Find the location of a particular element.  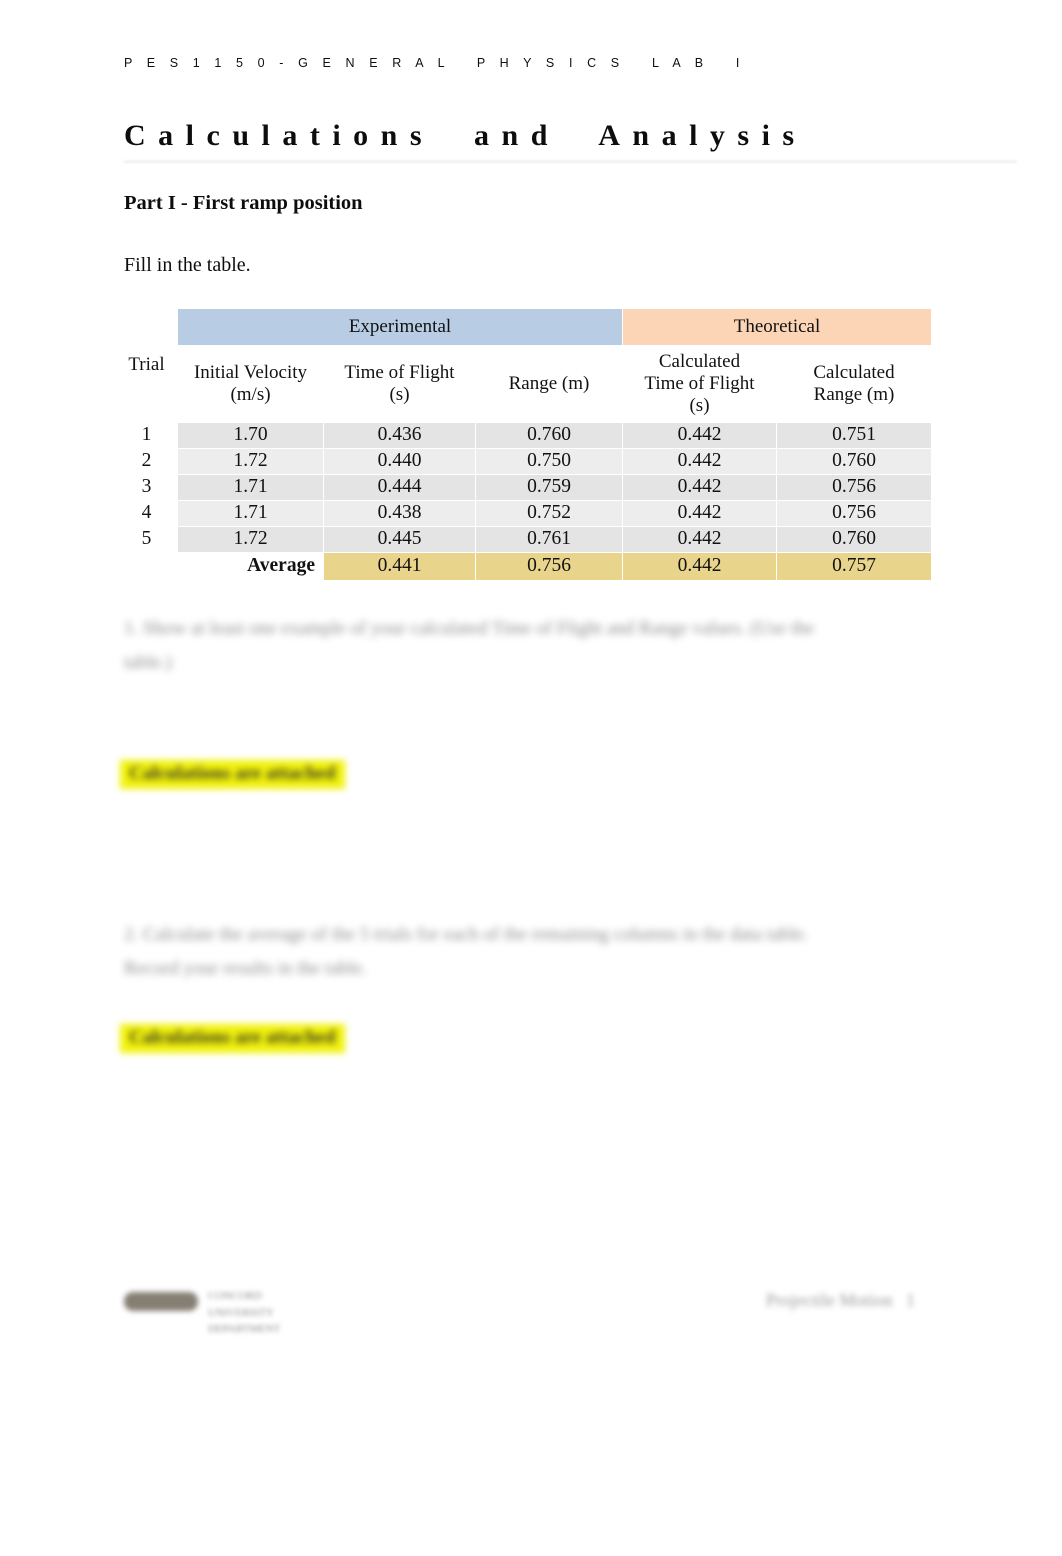

cell-trial: 2 is located at coordinates (146, 461).